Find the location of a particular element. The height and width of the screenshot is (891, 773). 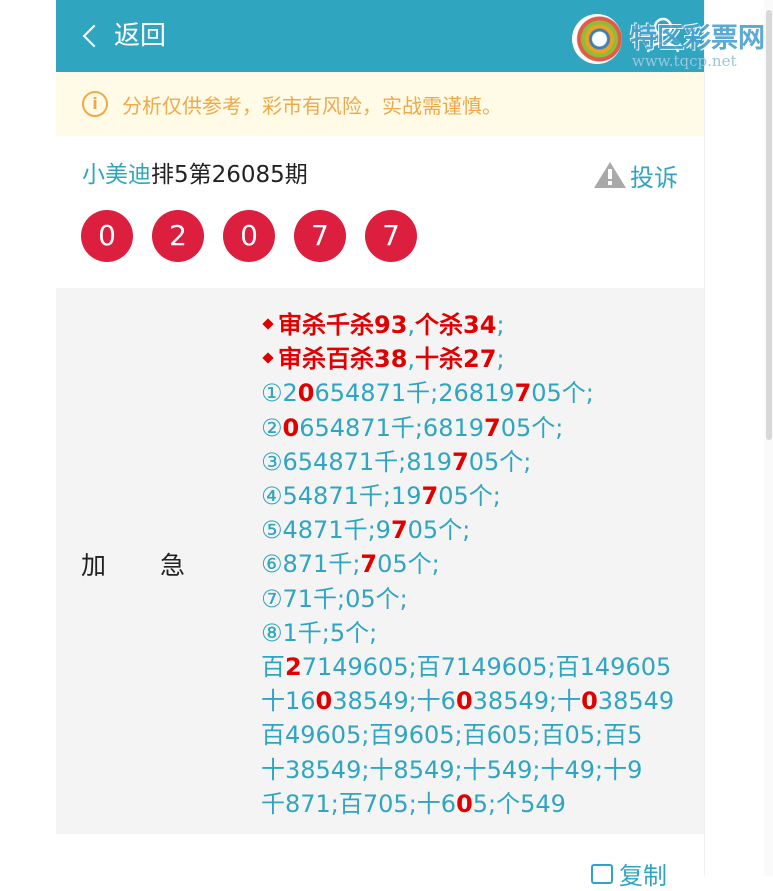

risk-notice: i 分析仅供参考，彩市有风险，实战需谨慎。 is located at coordinates (380, 104).